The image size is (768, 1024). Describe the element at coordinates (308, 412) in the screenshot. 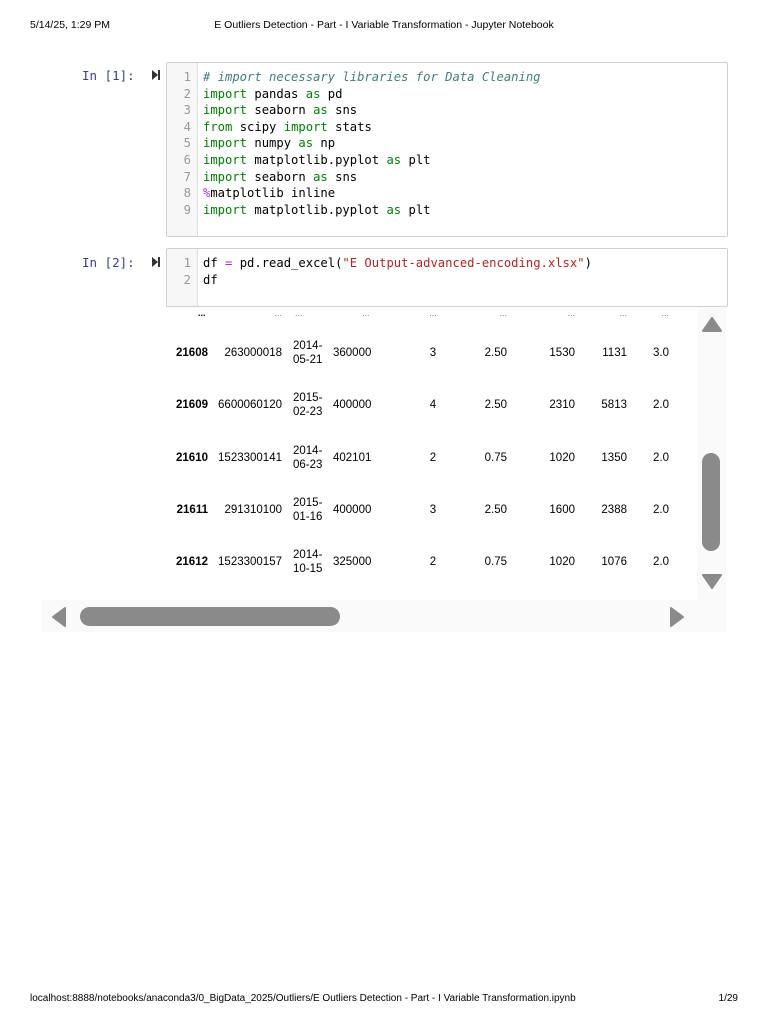

I see `date-part: 02-23` at that location.